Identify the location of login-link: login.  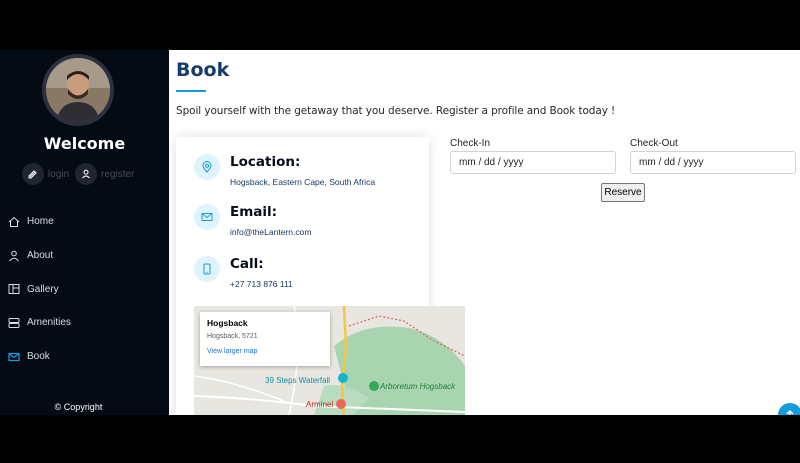
(58, 174).